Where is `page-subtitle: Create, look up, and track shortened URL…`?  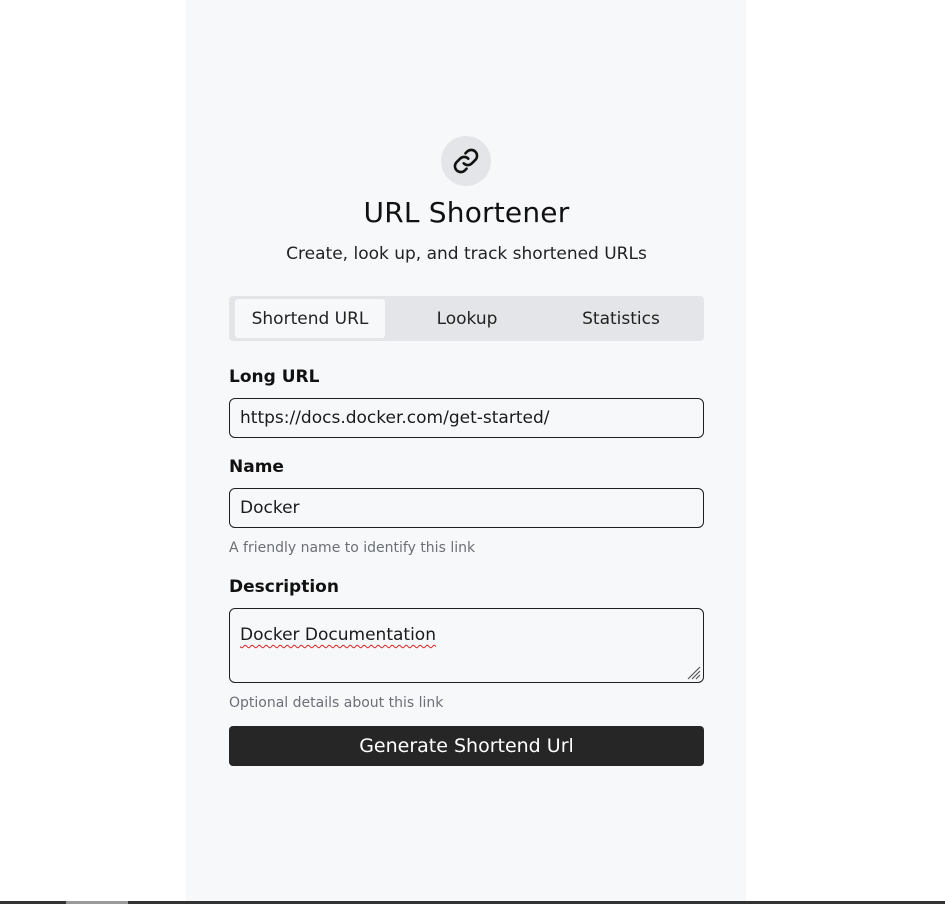 page-subtitle: Create, look up, and track shortened URL… is located at coordinates (466, 254).